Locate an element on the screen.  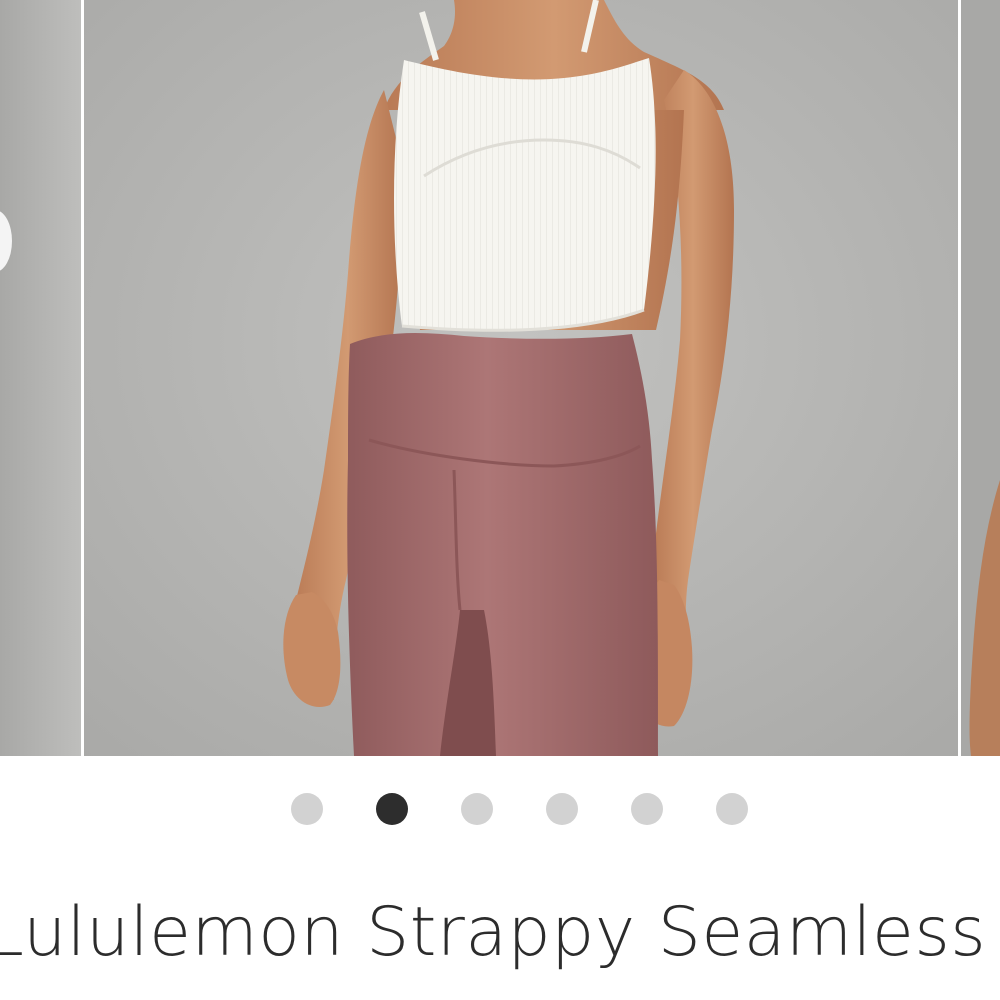
carousel-slide-next is located at coordinates (980, 378).